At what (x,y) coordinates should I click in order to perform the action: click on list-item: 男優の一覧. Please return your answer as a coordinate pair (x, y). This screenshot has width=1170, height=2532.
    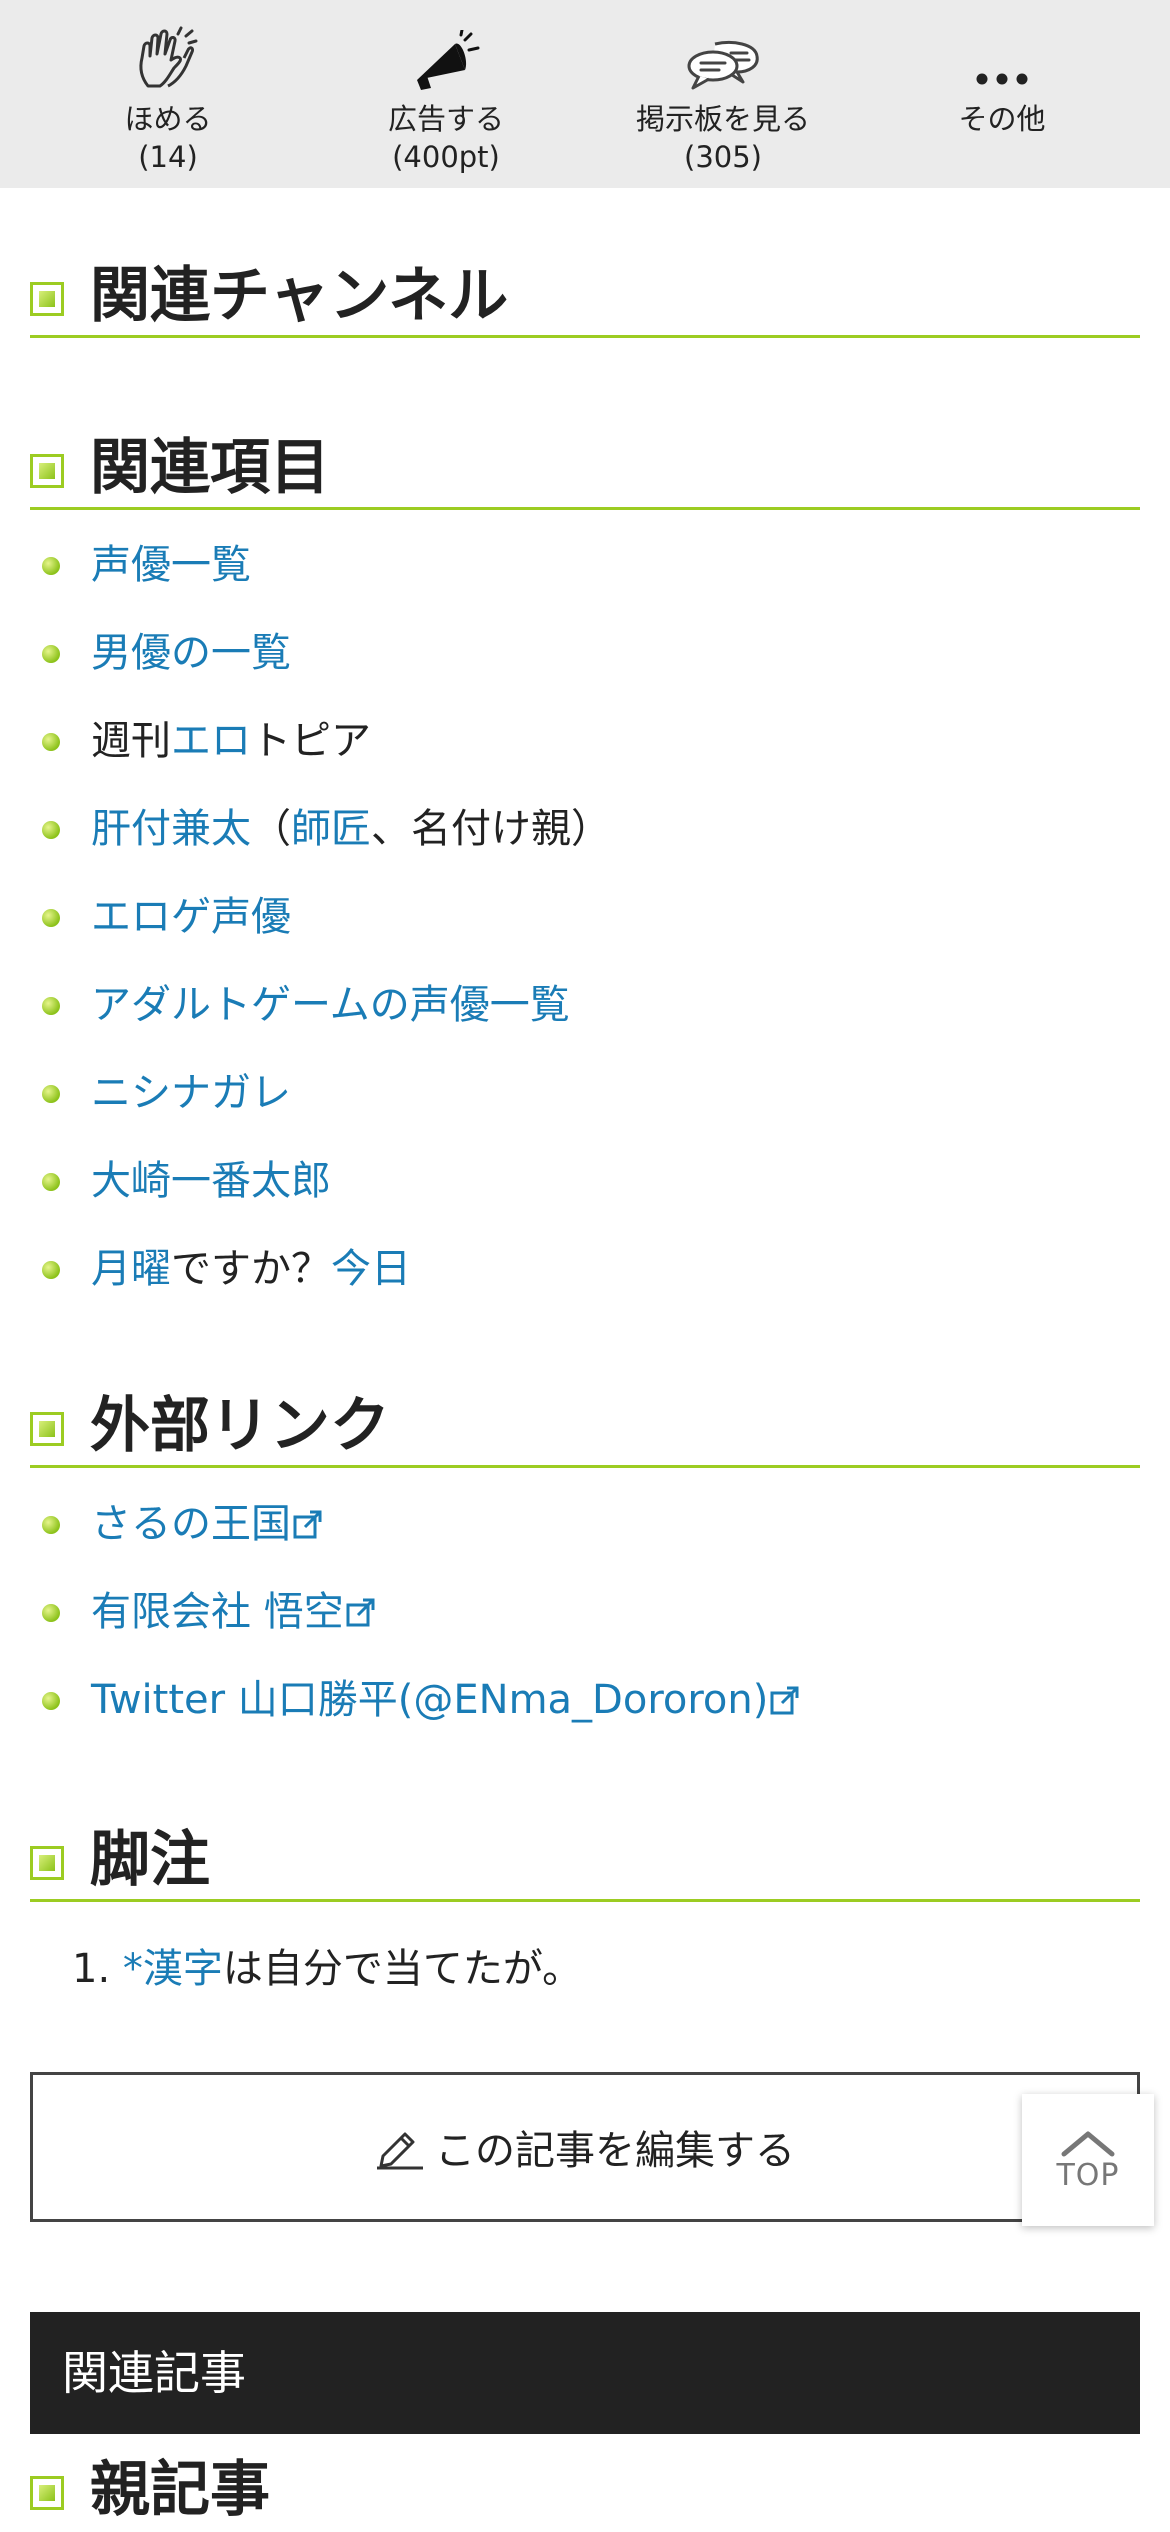
    Looking at the image, I should click on (585, 653).